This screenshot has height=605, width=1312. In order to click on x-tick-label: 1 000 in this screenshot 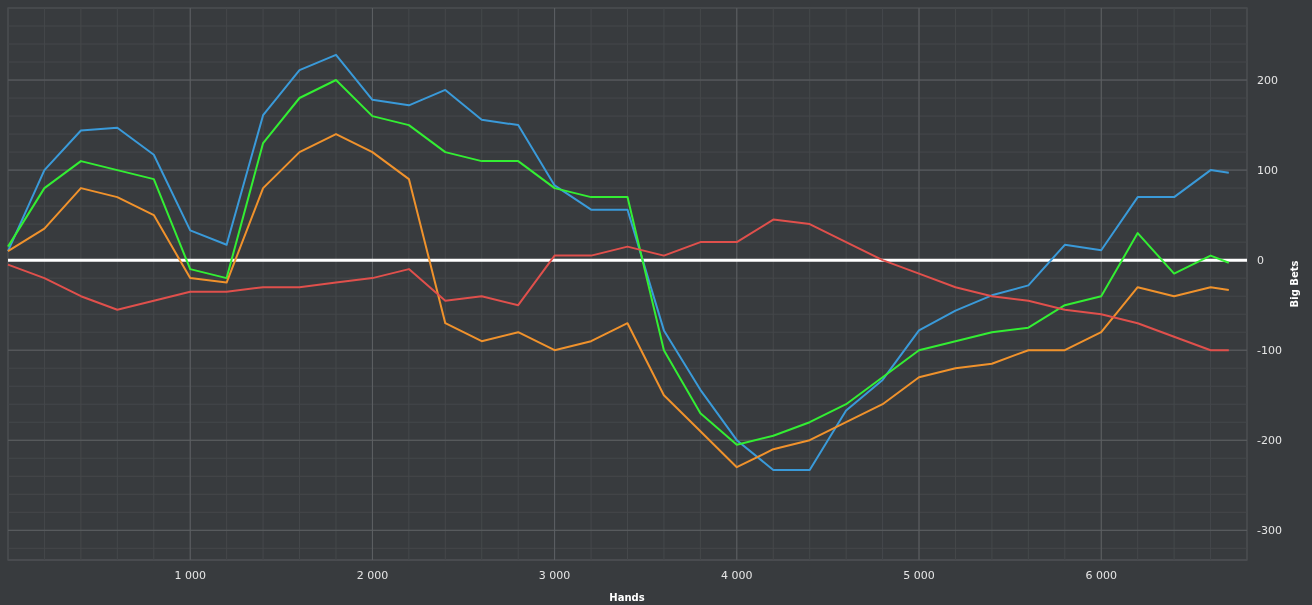, I will do `click(190, 575)`.